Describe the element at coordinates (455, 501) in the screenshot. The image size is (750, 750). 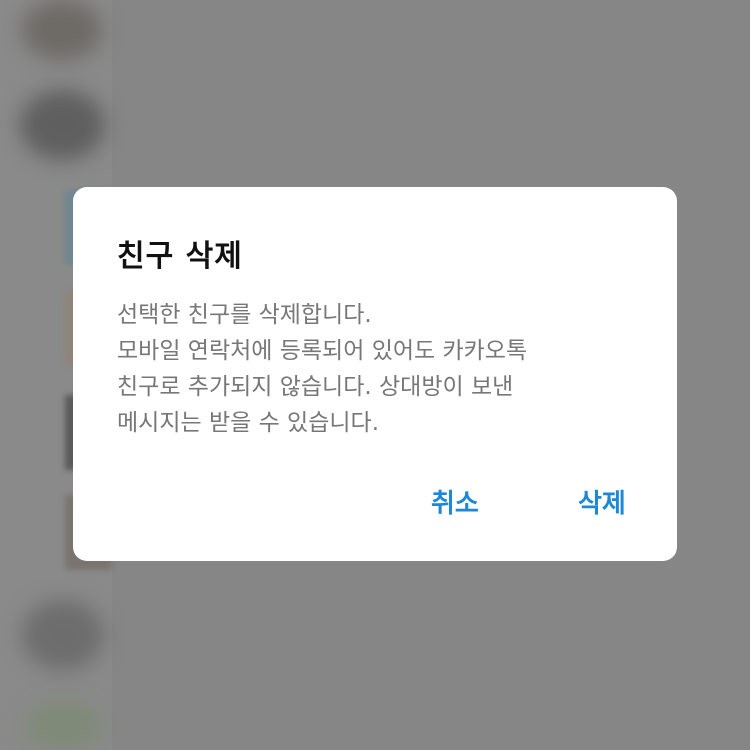
I see `cancel-button: 취소` at that location.